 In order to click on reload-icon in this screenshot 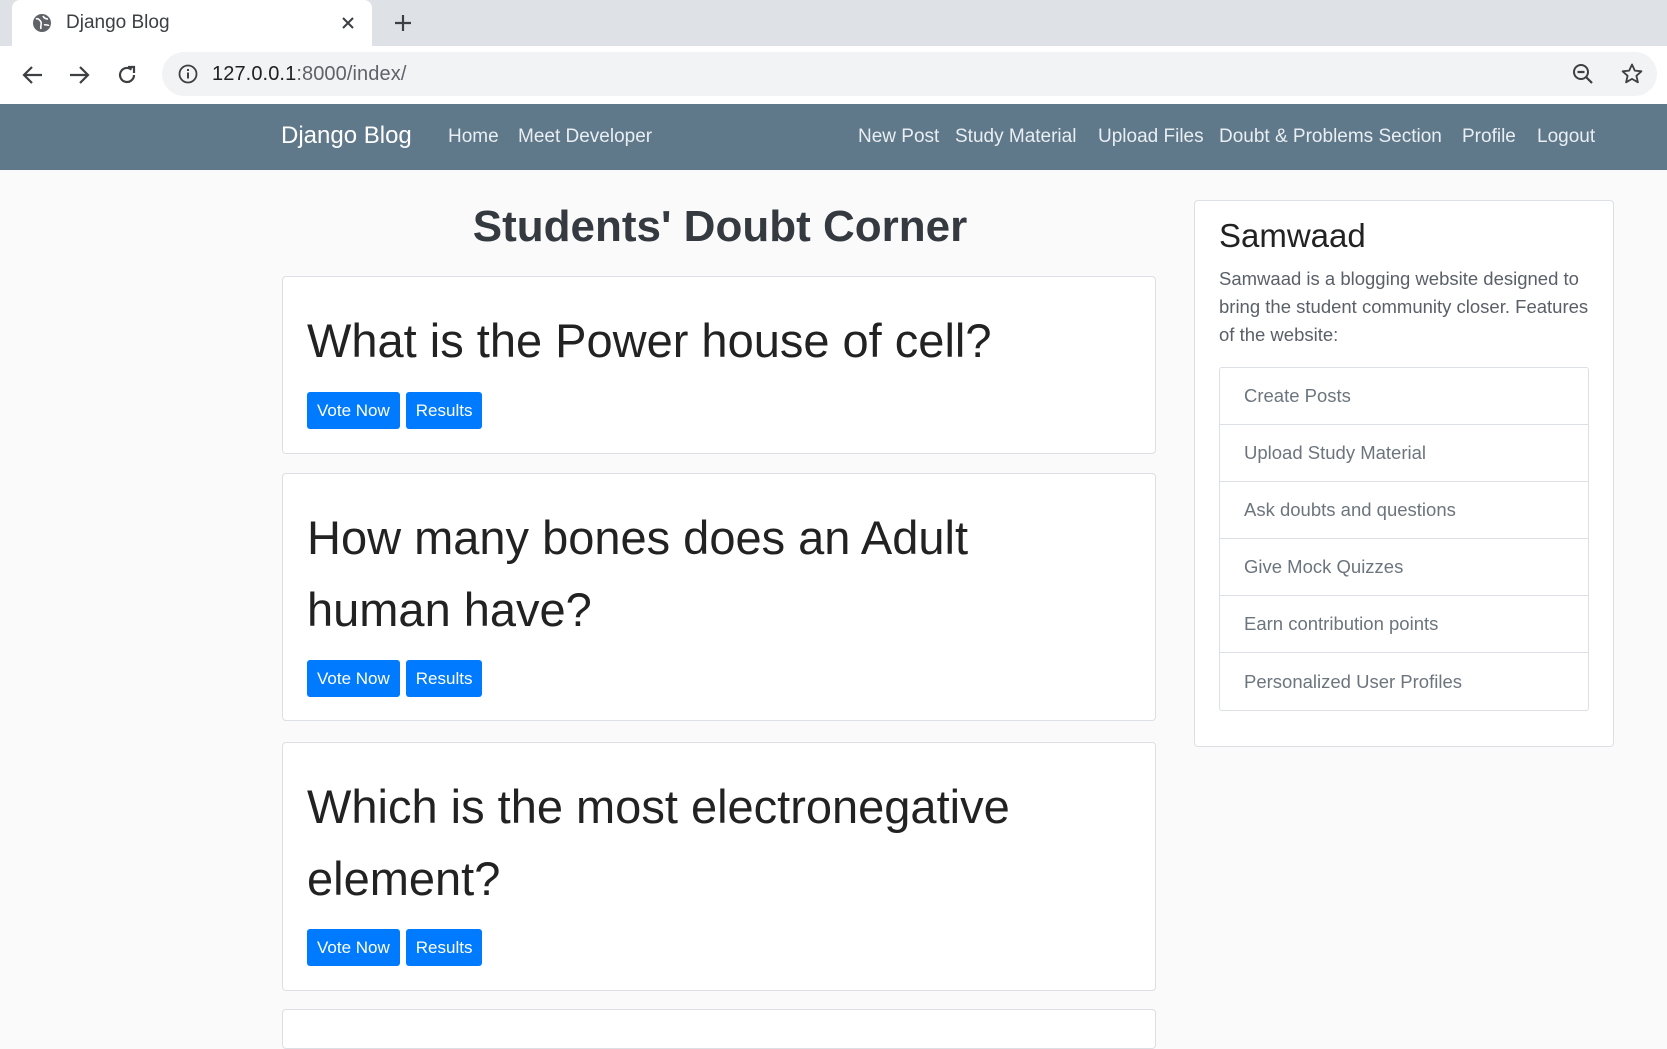, I will do `click(127, 75)`.